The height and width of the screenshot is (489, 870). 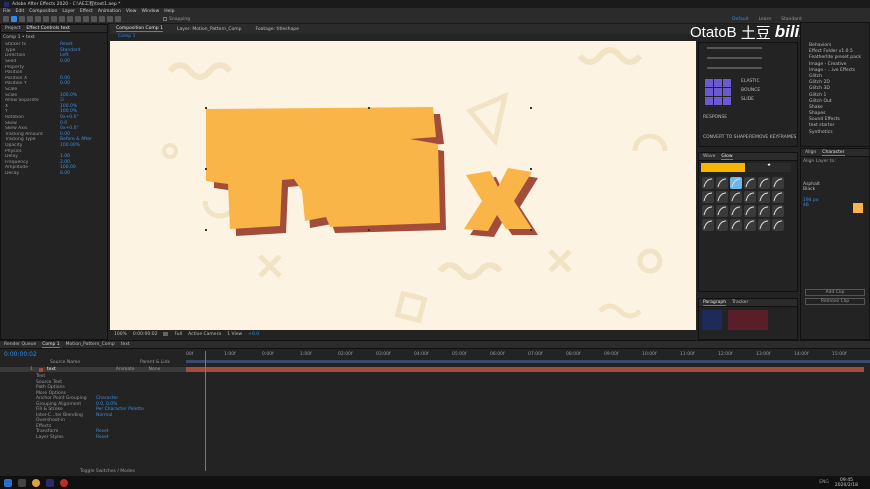 I want to click on workspace-standard: Standard, so click(x=791, y=19).